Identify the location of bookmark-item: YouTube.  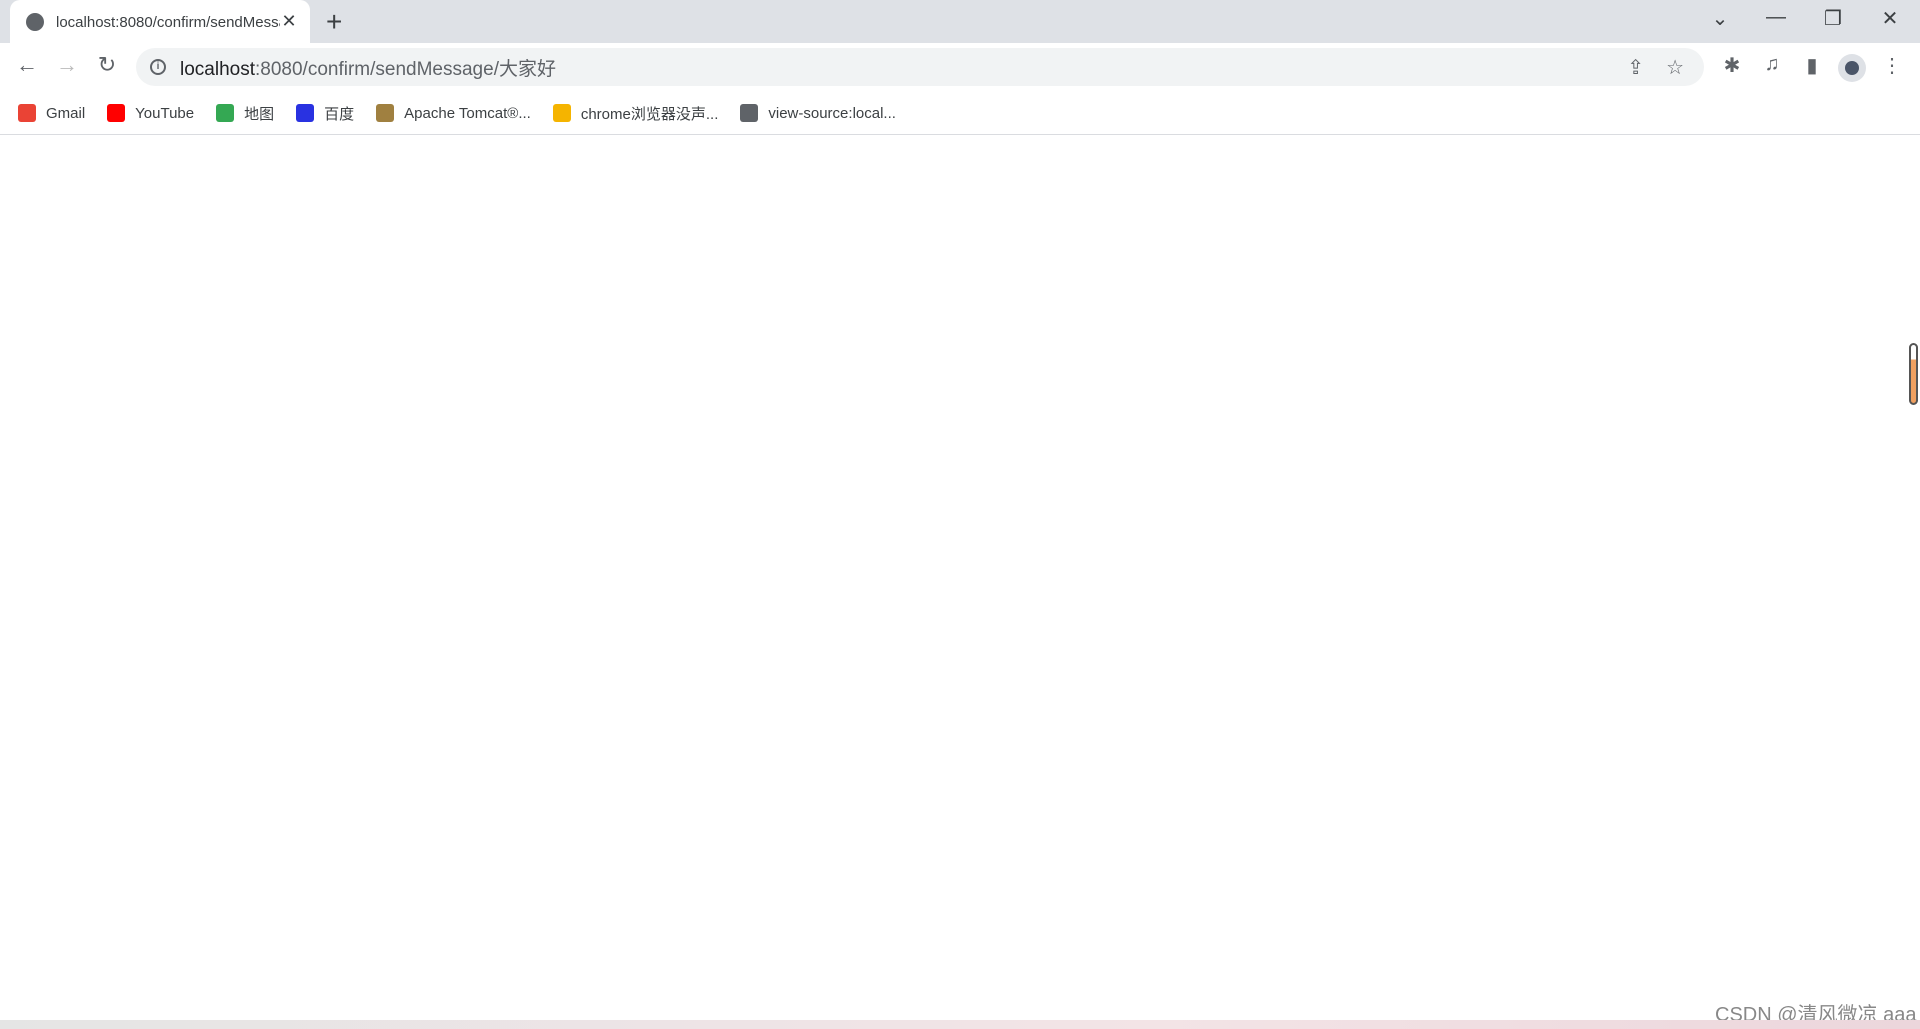
(150, 113).